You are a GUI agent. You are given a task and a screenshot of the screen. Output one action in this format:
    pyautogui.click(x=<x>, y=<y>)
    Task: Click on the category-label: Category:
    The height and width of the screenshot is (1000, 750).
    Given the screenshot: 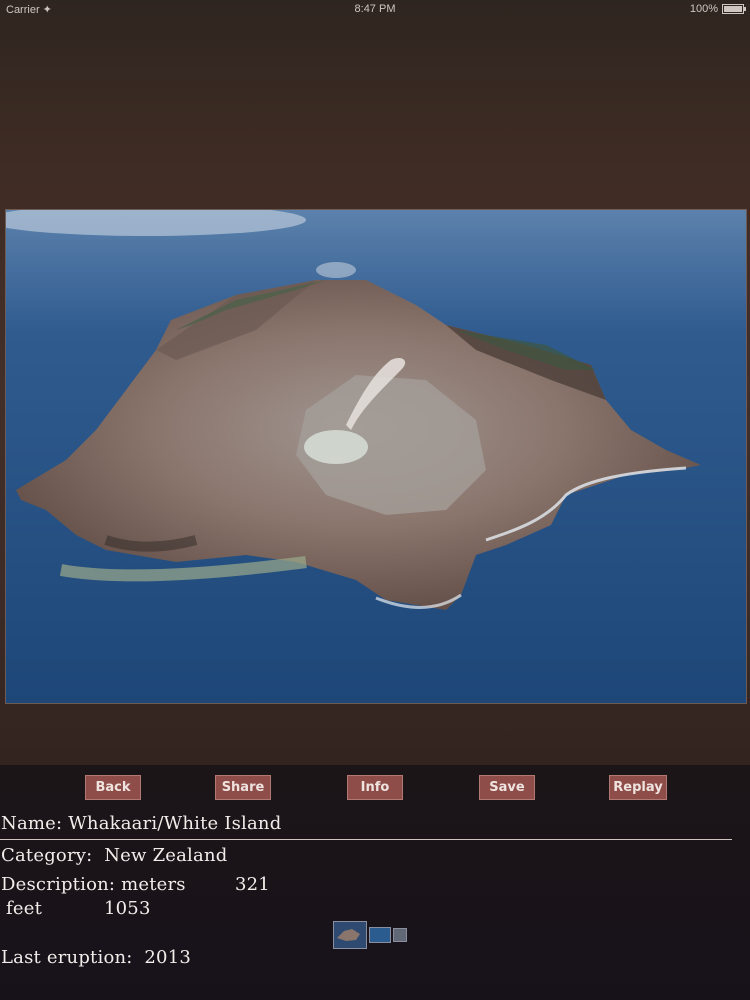 What is the action you would take?
    pyautogui.click(x=47, y=855)
    